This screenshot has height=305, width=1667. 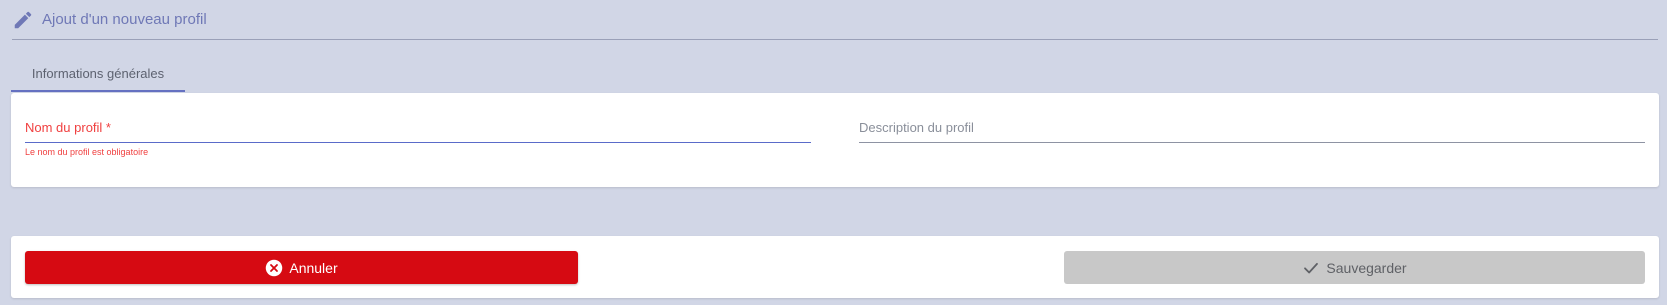 I want to click on profile-name-error: Le nom du profil est obligatoire, so click(x=87, y=152).